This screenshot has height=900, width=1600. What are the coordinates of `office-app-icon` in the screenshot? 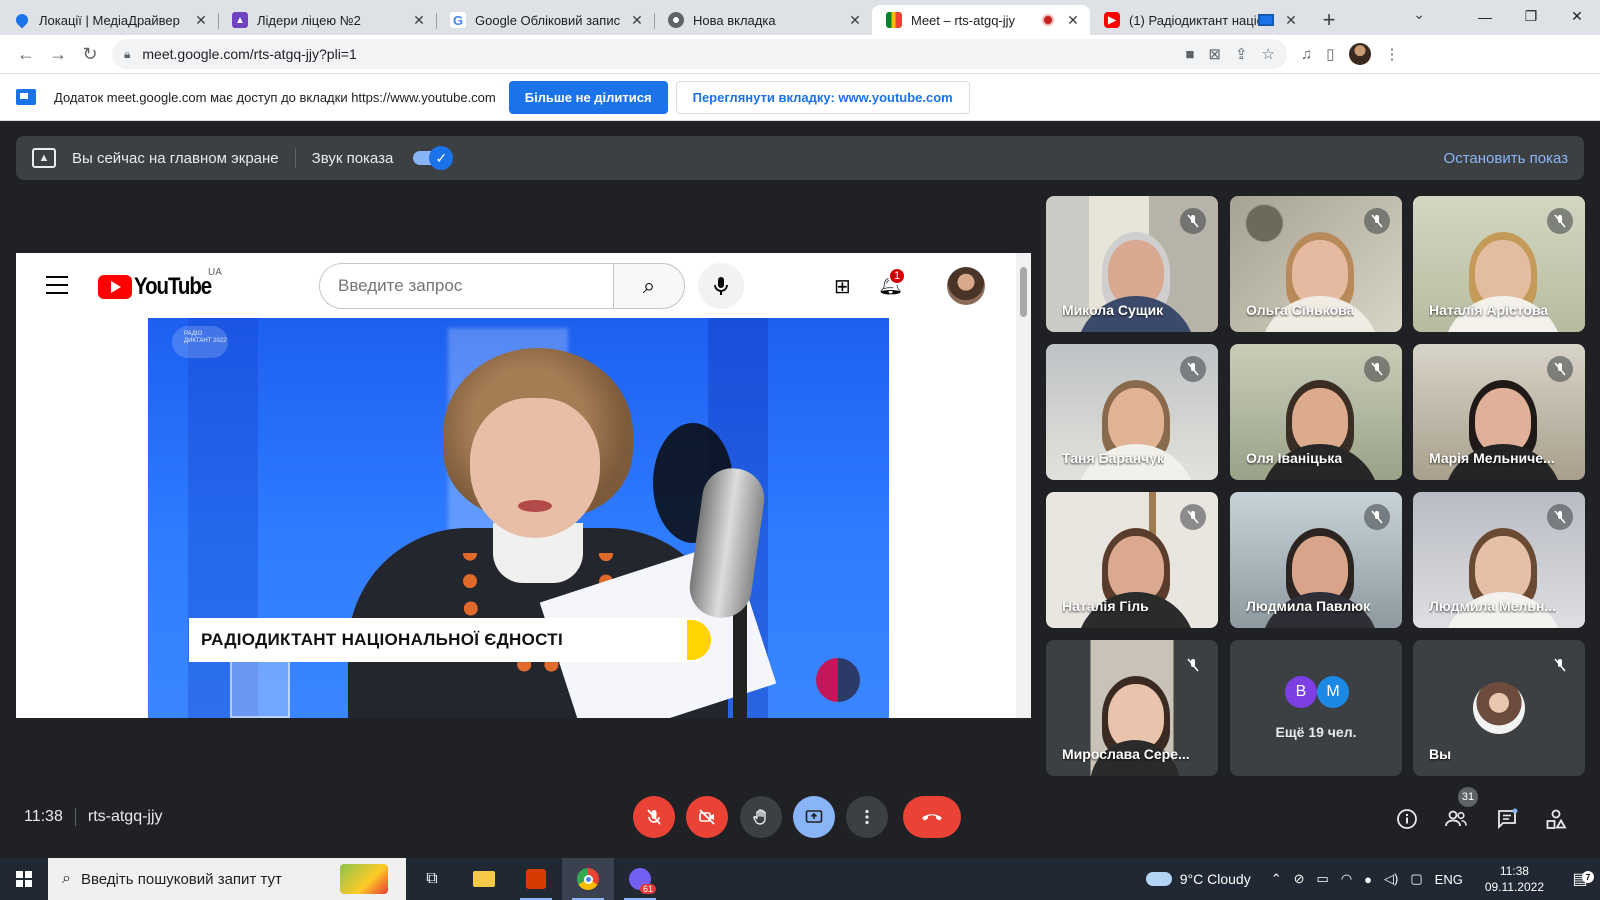 It's located at (536, 879).